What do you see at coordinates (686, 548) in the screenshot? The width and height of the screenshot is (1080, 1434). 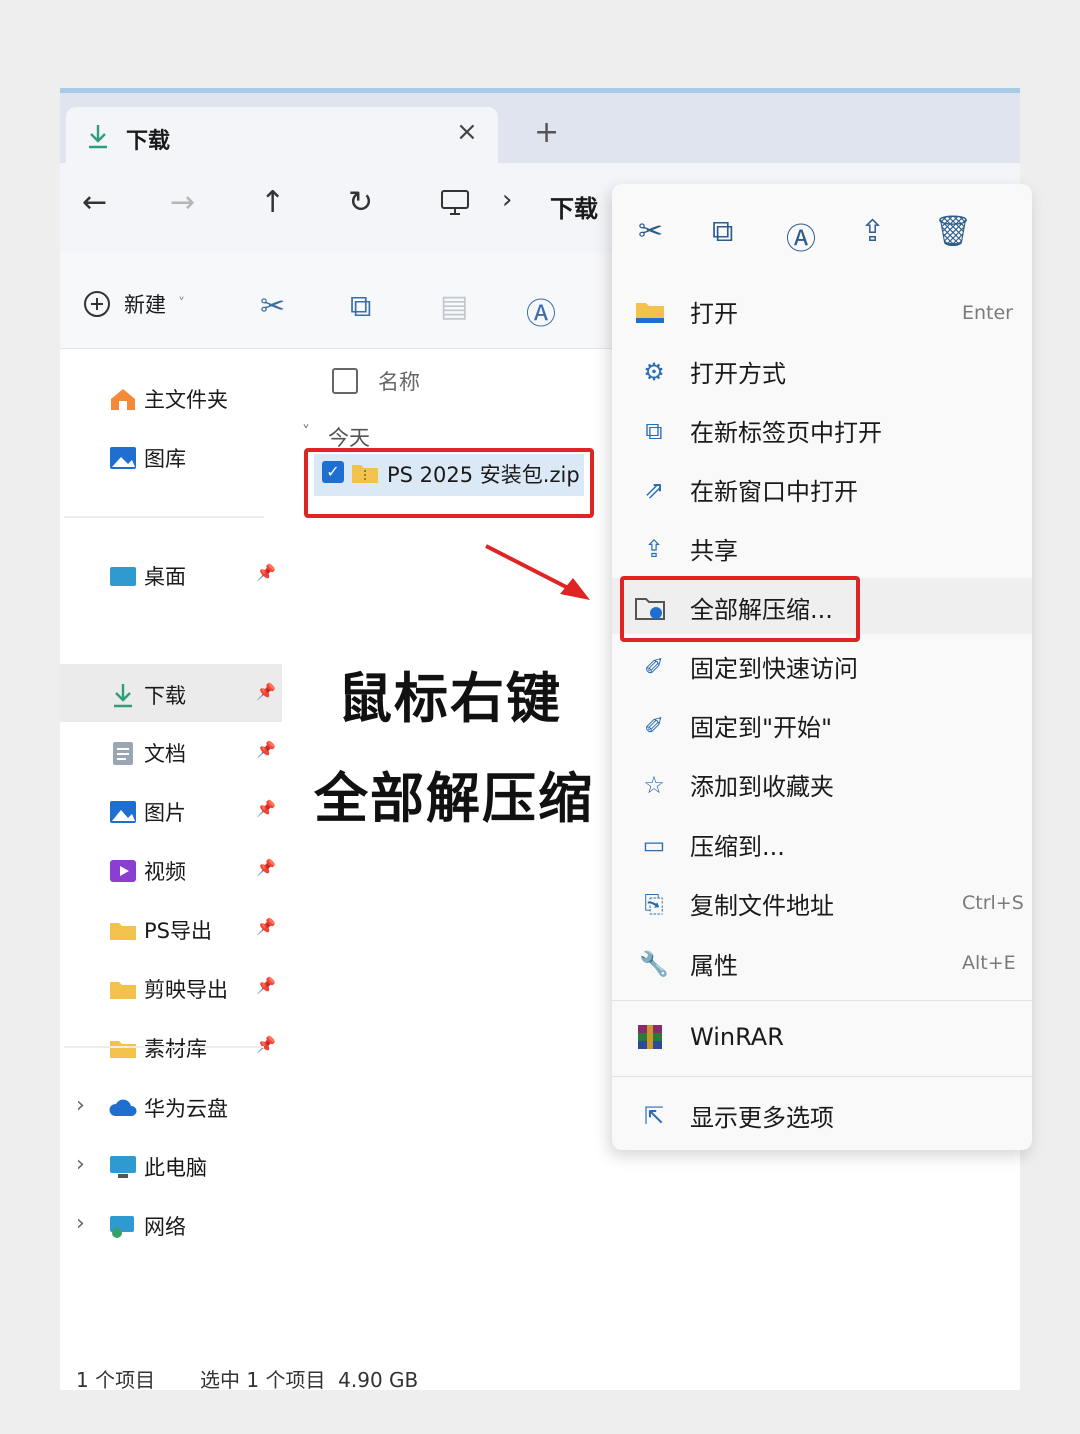 I see `menu-item-share: ⇪ 共享` at bounding box center [686, 548].